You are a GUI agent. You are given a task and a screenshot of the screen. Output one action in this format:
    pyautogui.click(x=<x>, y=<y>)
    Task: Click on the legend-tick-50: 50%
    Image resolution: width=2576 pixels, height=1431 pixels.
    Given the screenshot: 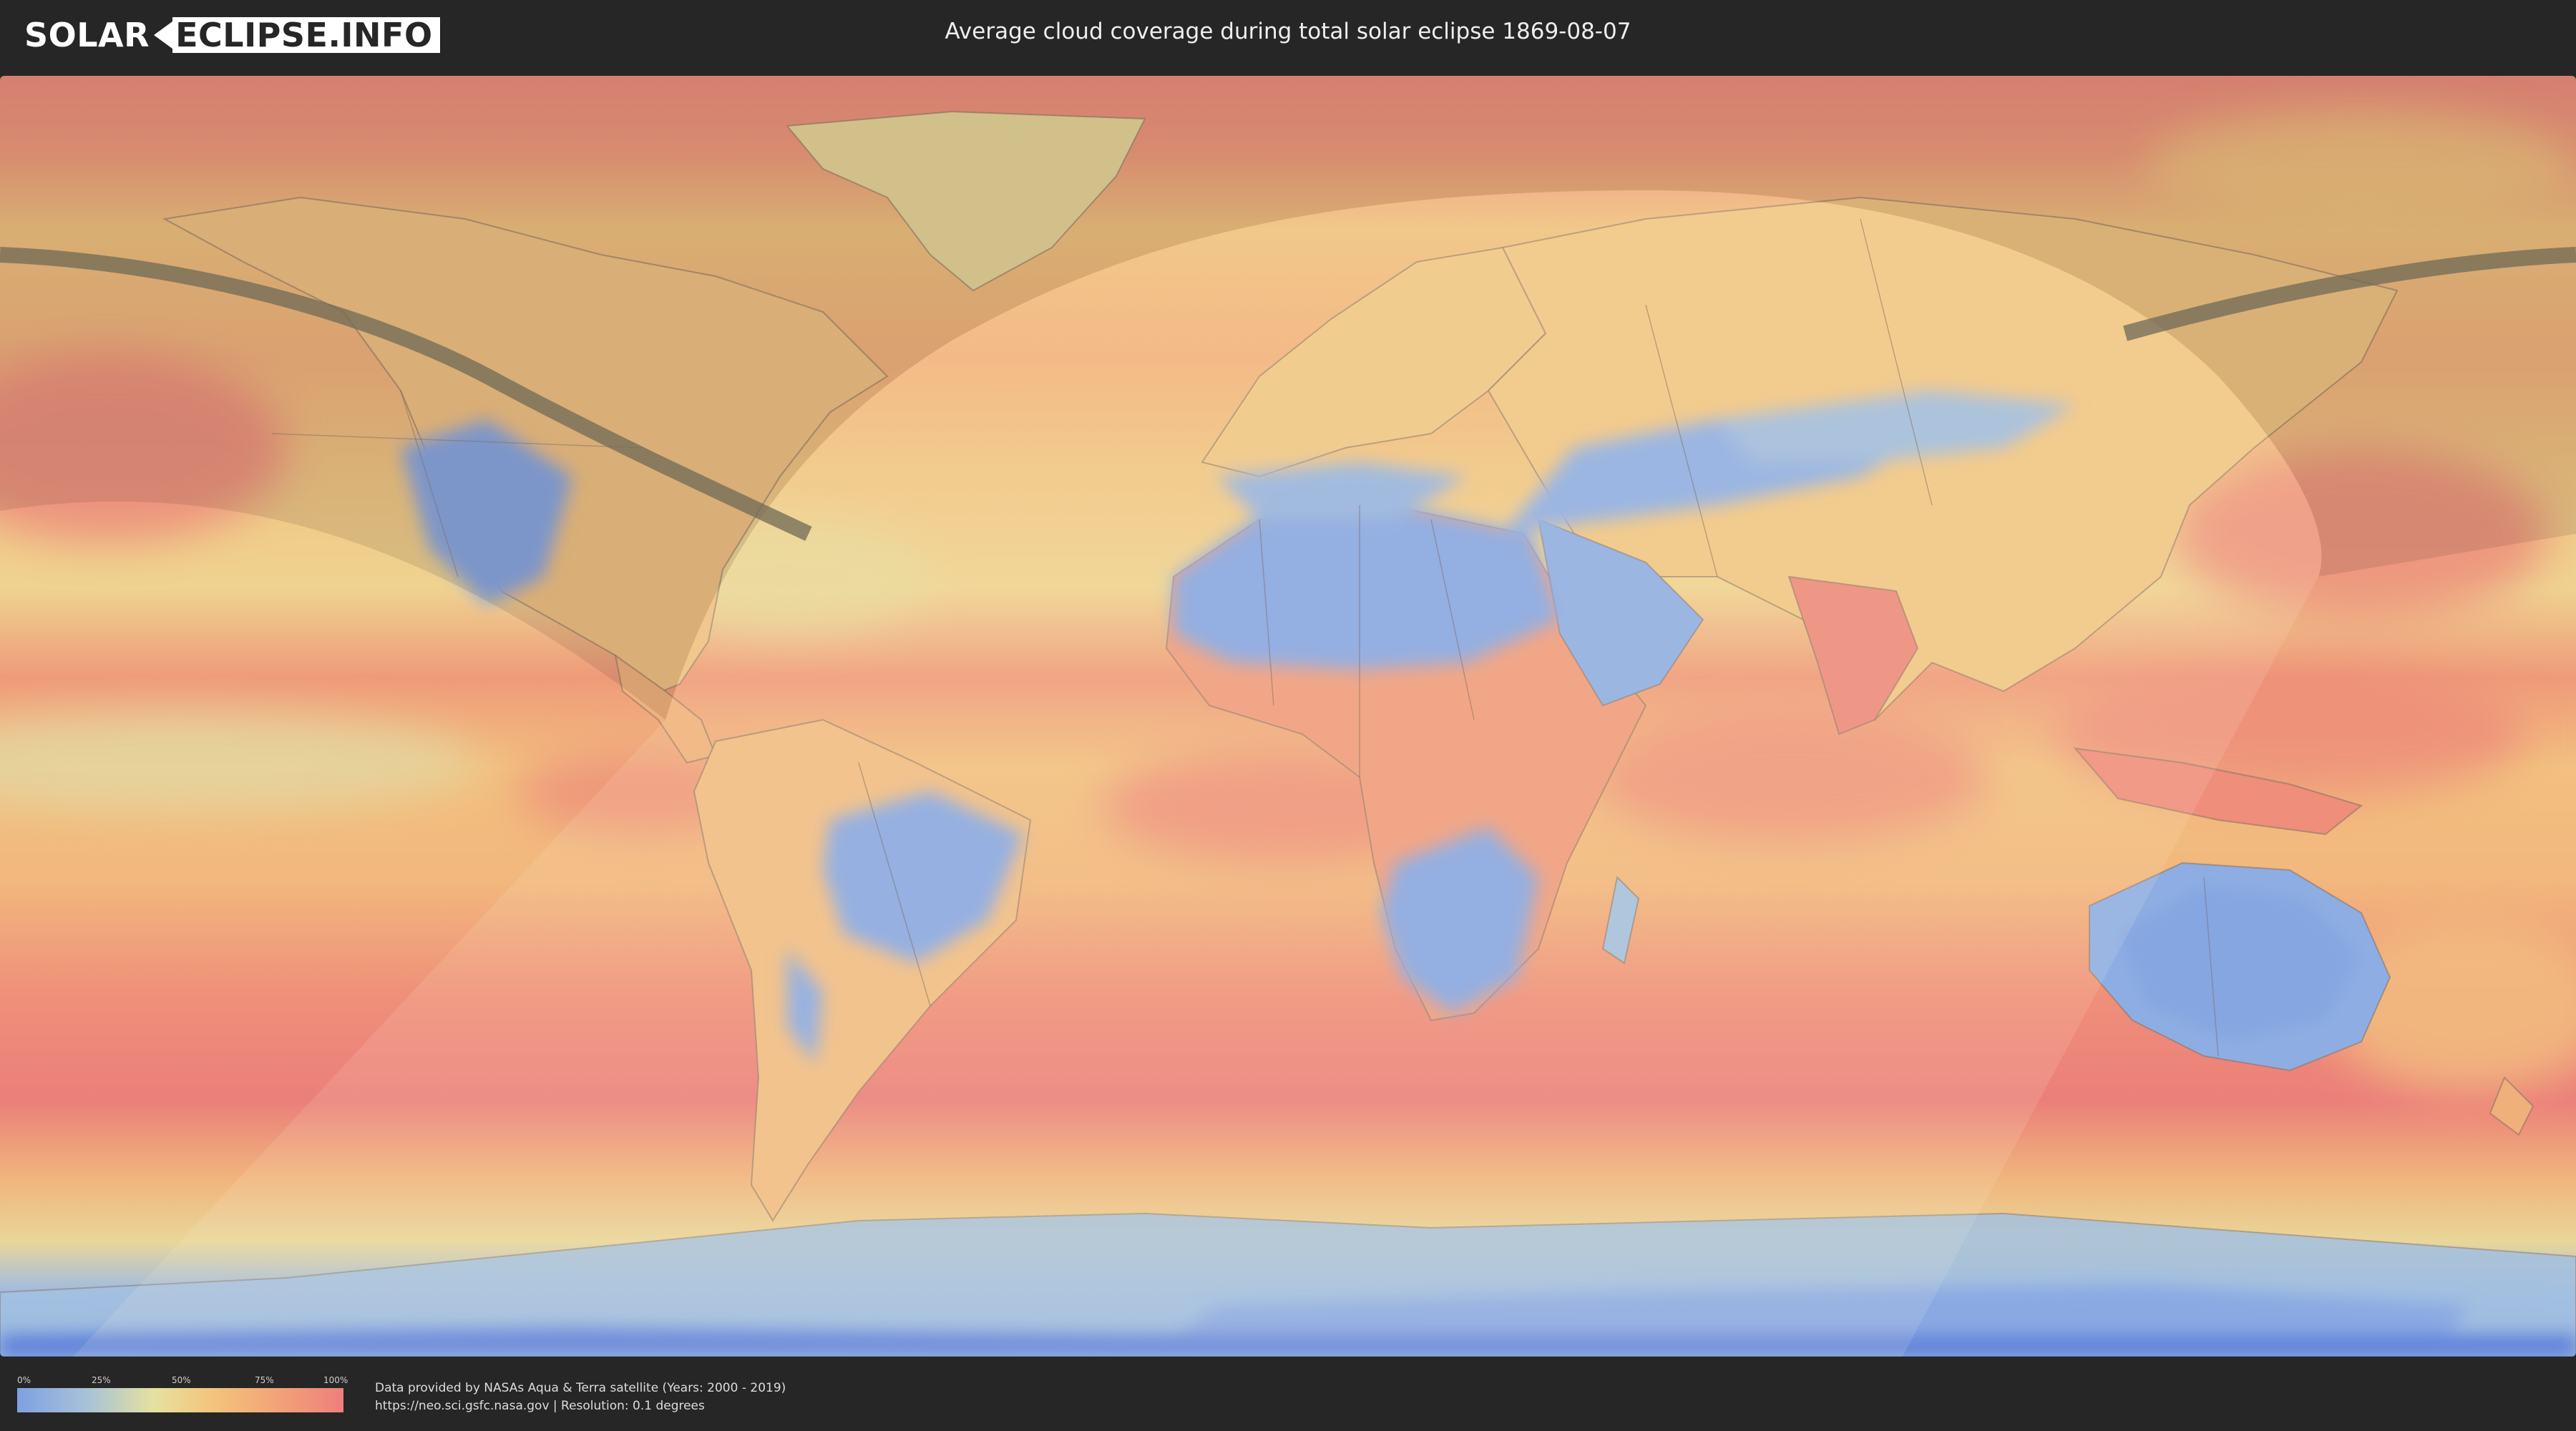 What is the action you would take?
    pyautogui.click(x=181, y=1380)
    